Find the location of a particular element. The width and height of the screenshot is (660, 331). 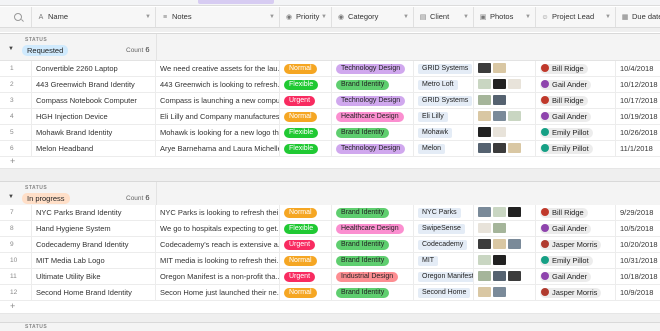

client-link: Mohawk is located at coordinates (435, 132).